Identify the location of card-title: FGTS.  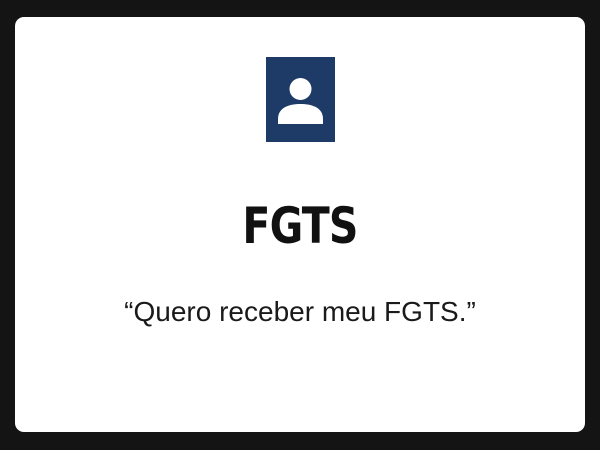
(300, 226).